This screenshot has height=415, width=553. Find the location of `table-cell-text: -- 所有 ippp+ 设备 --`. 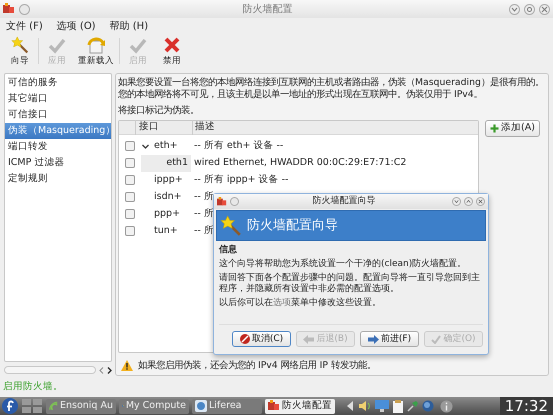

table-cell-text: -- 所有 ippp+ 设备 -- is located at coordinates (241, 180).